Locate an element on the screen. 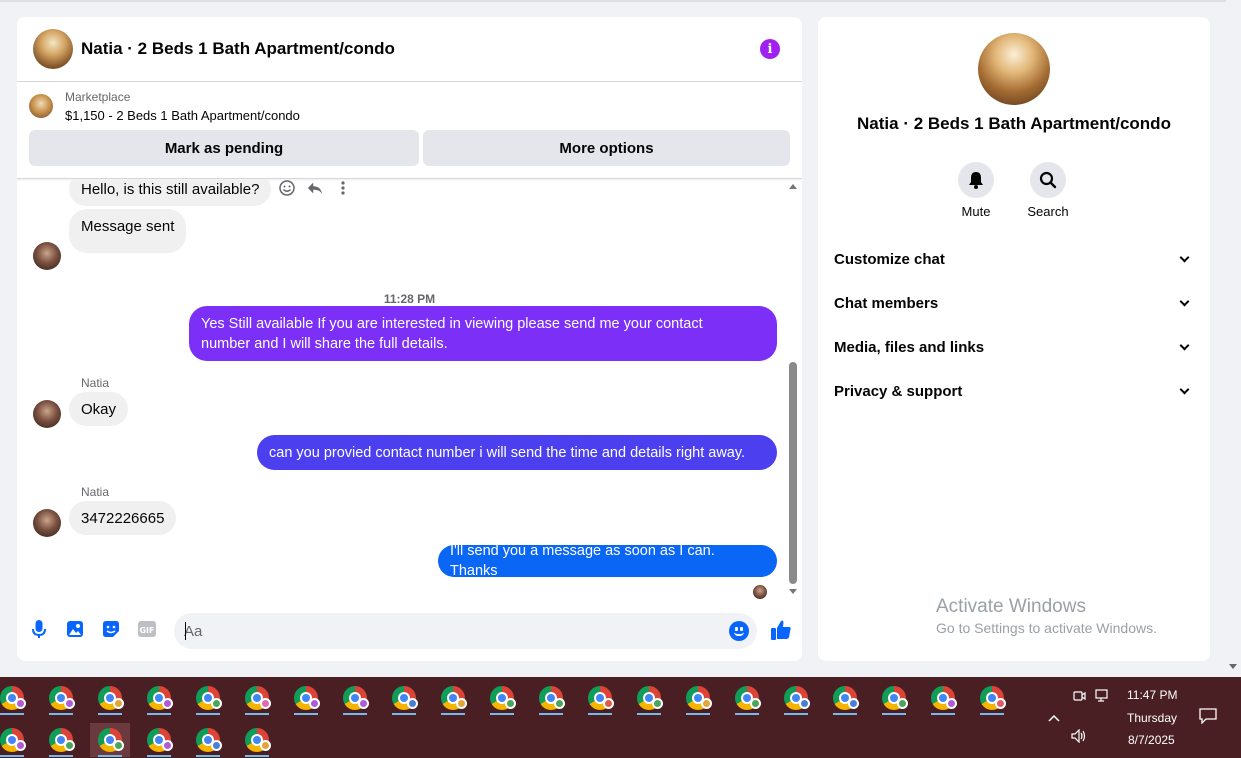  chat-avatar is located at coordinates (53, 49).